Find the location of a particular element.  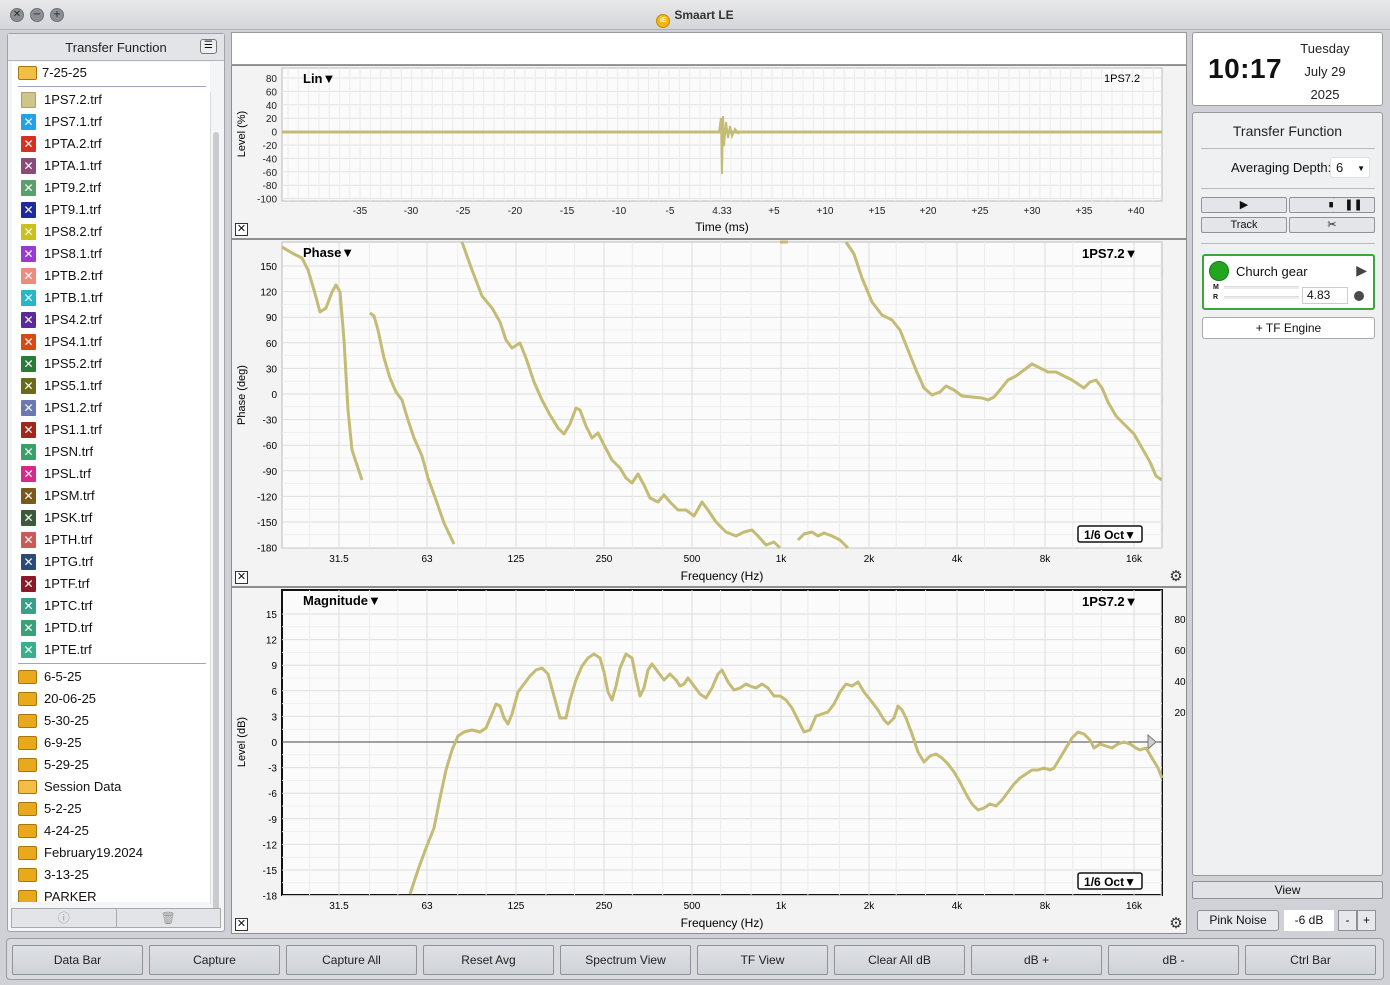

folder-item: 5-30-25 is located at coordinates (111, 721).